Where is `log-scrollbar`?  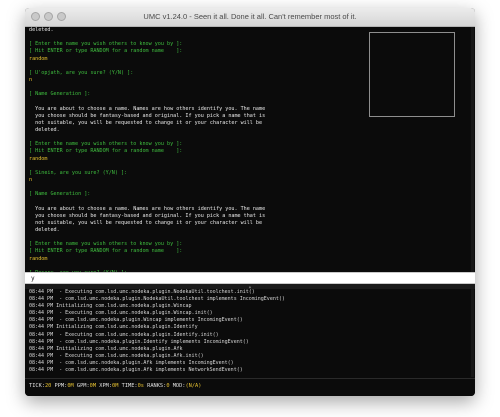 log-scrollbar is located at coordinates (472, 333).